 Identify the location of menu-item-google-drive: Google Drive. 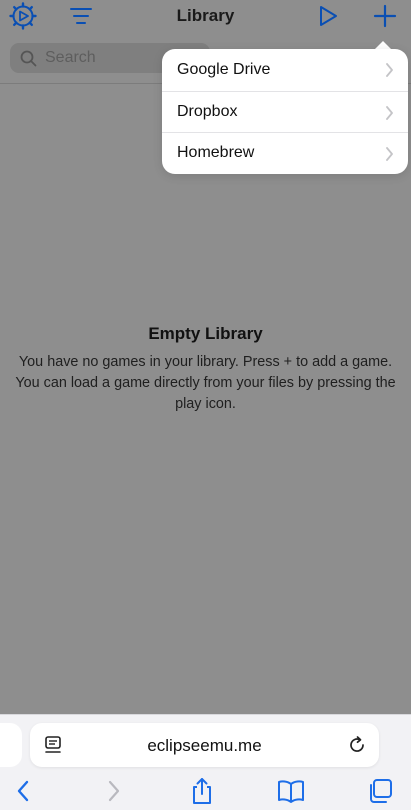
(285, 70).